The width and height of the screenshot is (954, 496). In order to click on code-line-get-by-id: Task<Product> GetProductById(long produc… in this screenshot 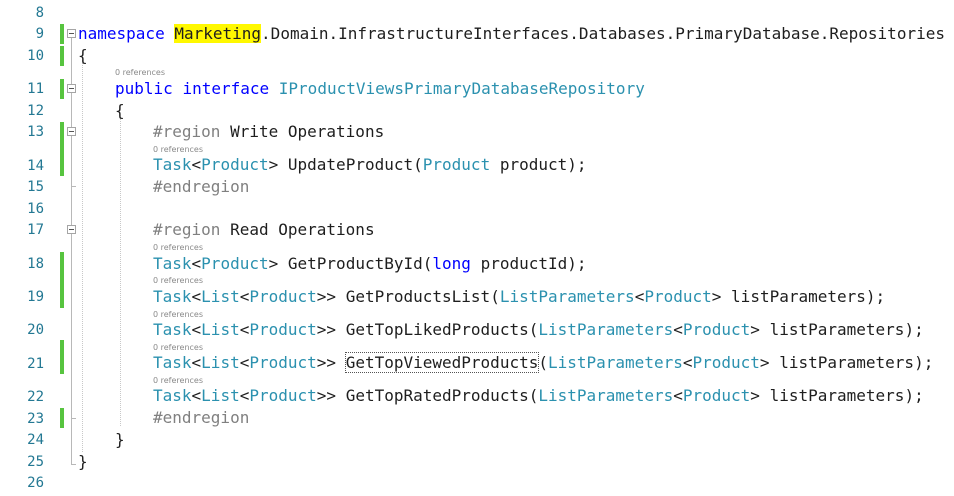, I will do `click(370, 263)`.